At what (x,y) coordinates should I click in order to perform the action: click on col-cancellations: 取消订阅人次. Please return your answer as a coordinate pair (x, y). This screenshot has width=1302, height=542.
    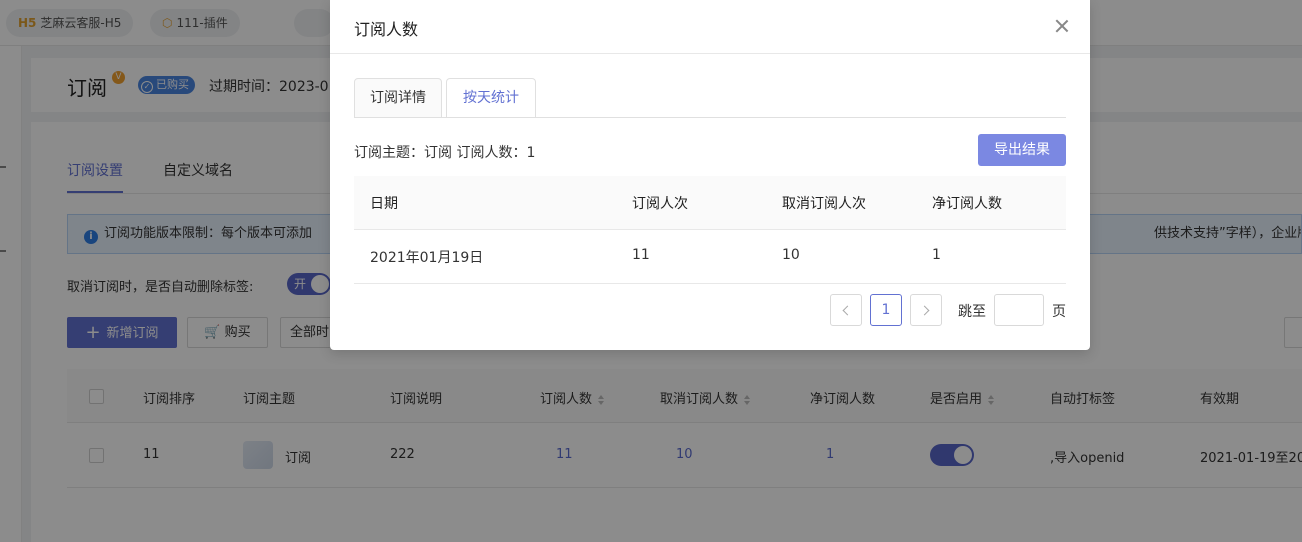
    Looking at the image, I should click on (824, 204).